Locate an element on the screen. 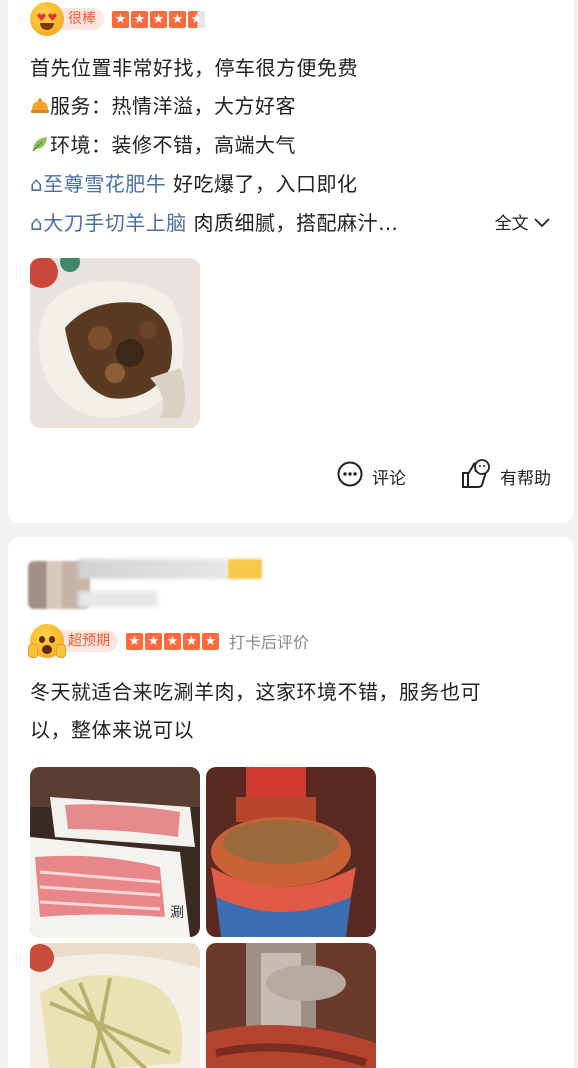 Image resolution: width=578 pixels, height=1068 pixels. svg-text: 涮 is located at coordinates (177, 913).